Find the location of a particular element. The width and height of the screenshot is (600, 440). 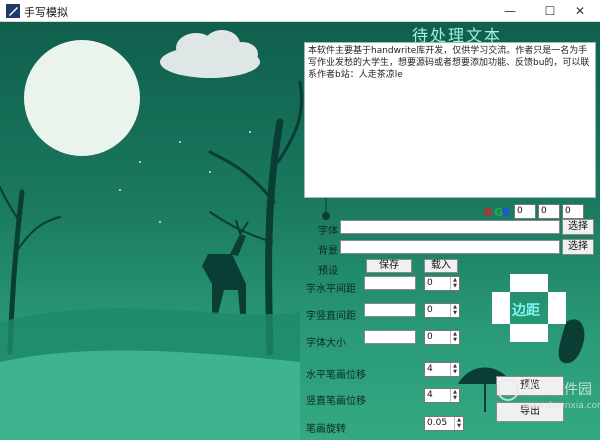

preset-label: 预设 is located at coordinates (328, 271).